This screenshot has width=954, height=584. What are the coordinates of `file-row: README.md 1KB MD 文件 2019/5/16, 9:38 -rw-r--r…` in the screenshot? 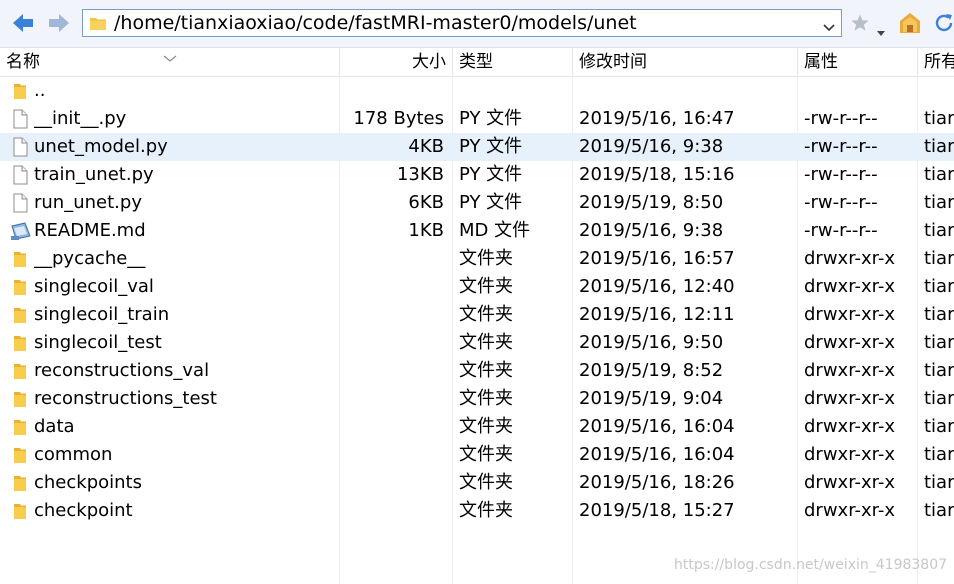 It's located at (477, 231).